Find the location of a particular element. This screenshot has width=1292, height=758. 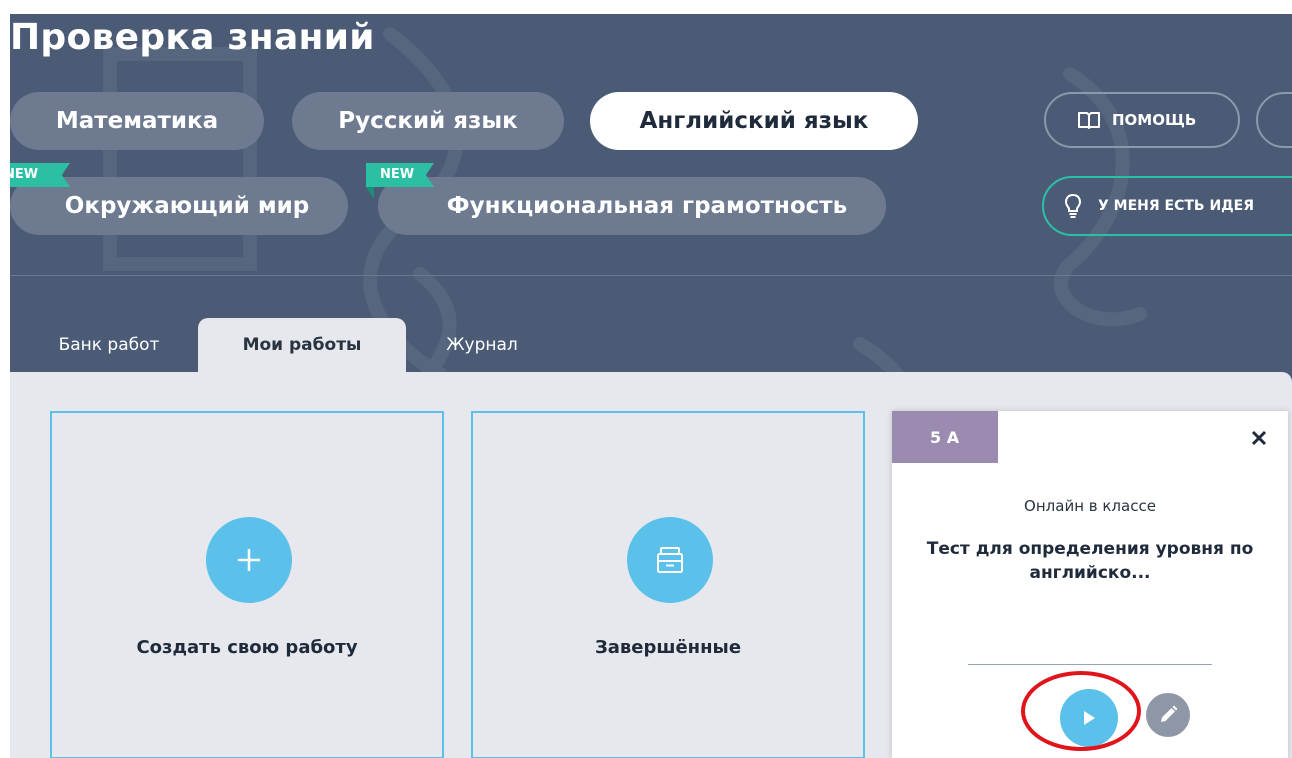

create-circle is located at coordinates (249, 560).